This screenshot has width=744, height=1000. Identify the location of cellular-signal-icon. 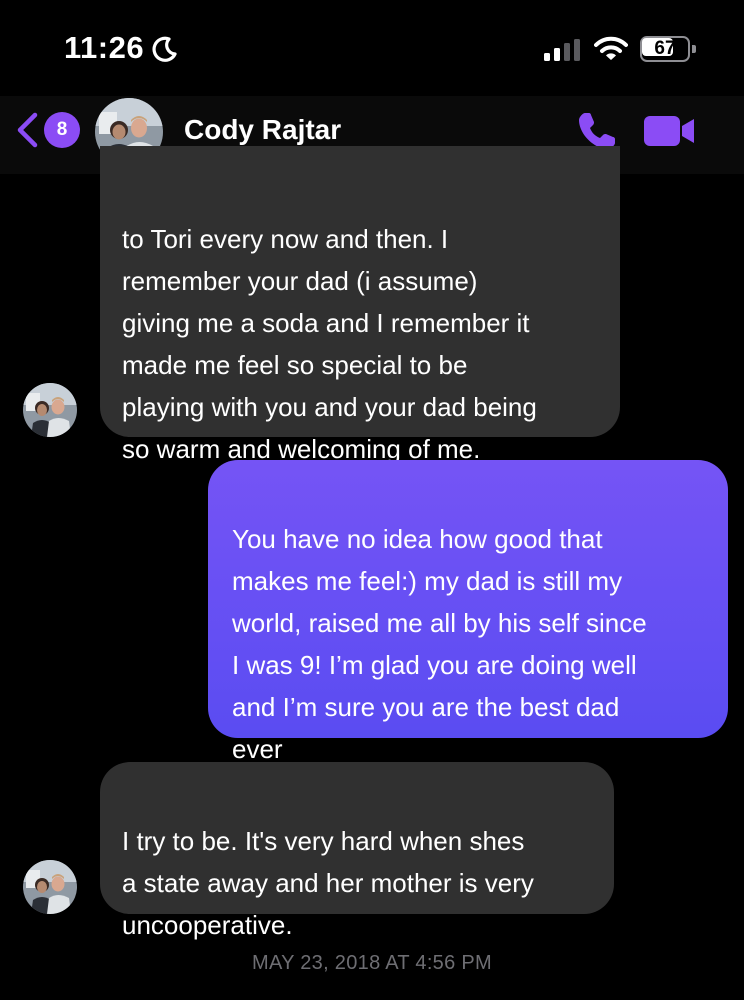
(562, 50).